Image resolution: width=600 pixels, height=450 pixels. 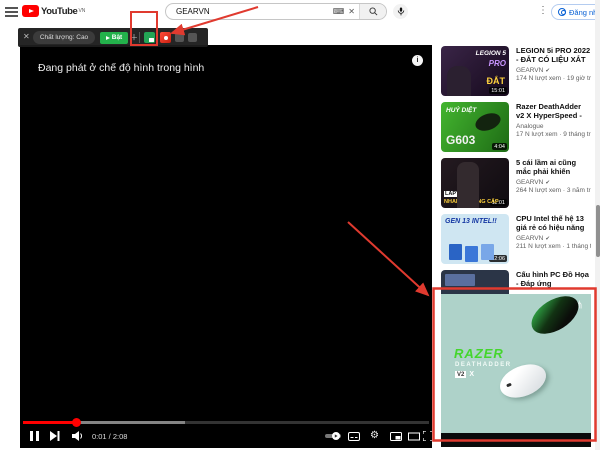 I want to click on pip-extension-icon, so click(x=149, y=37).